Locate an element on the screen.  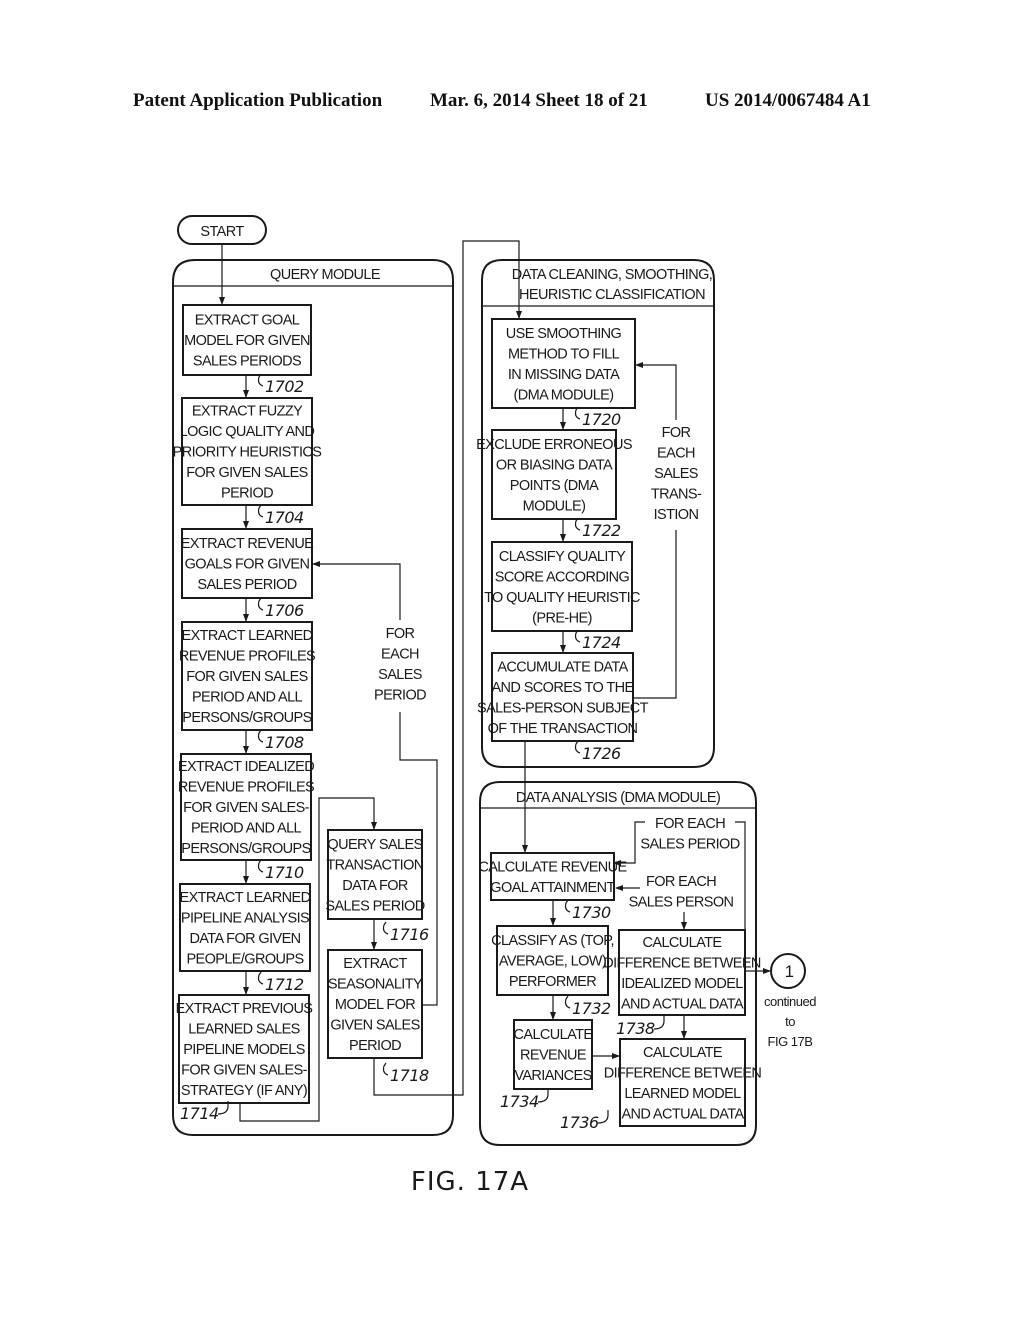
process-step-text: PRIORITY HEURISTICS is located at coordinates (247, 453).